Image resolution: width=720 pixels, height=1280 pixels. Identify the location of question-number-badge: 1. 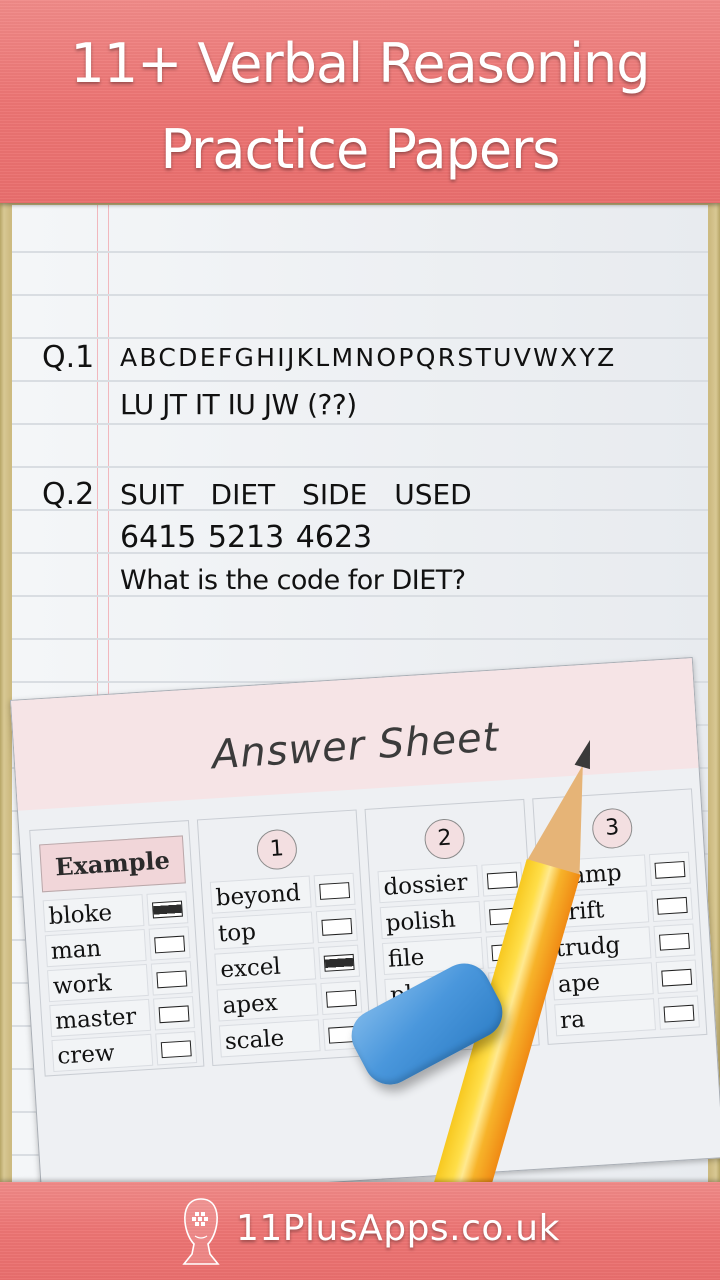
(277, 849).